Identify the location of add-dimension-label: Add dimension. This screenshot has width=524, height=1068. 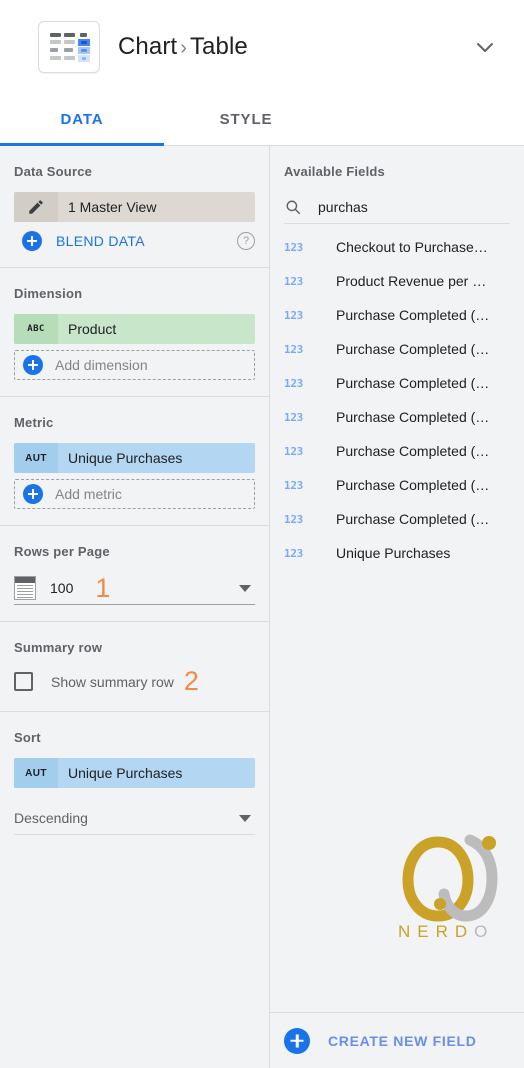
(101, 365).